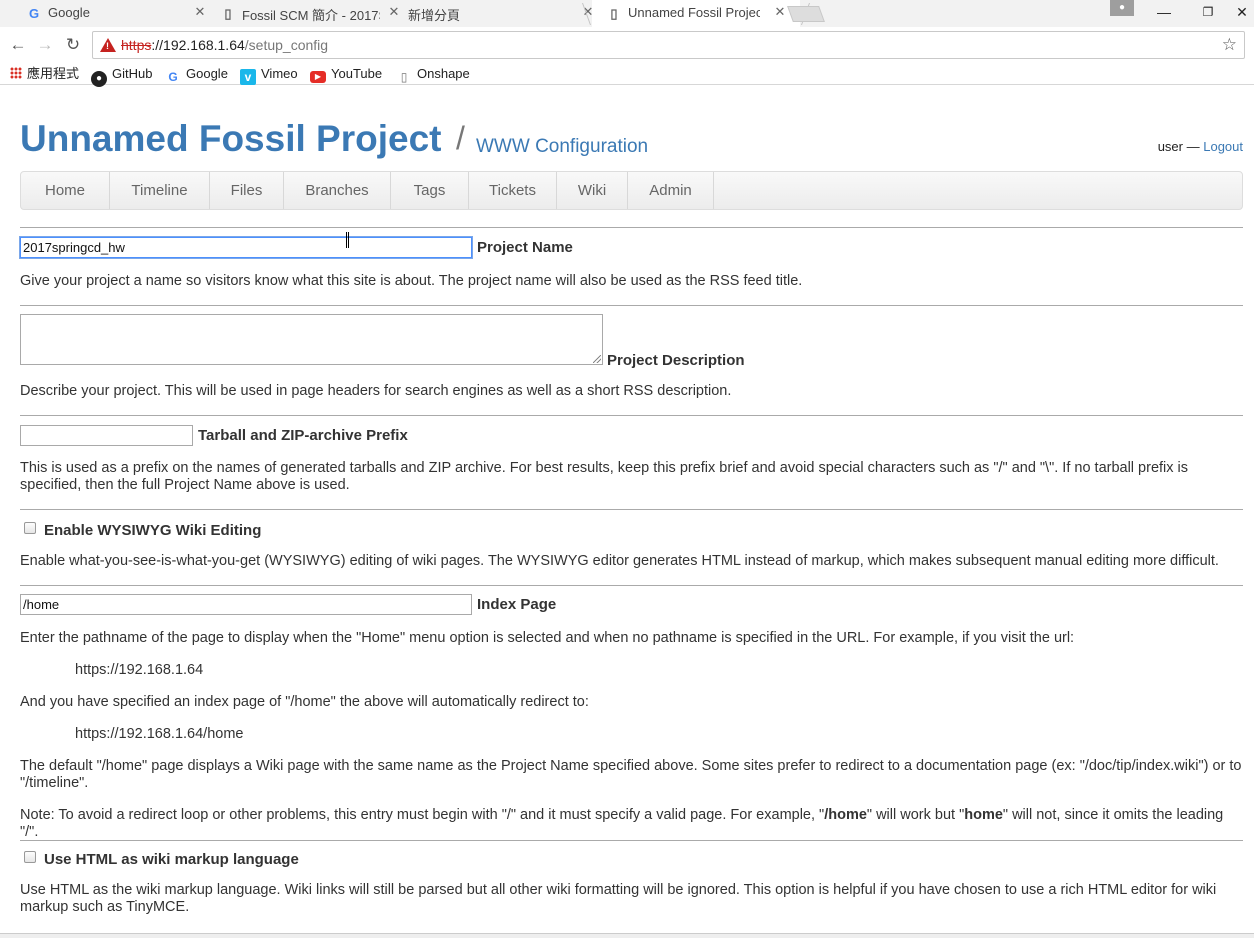 The height and width of the screenshot is (938, 1254). Describe the element at coordinates (668, 45) in the screenshot. I see `address-bar: ! https://192.168.1.64/setup_config ☆` at that location.